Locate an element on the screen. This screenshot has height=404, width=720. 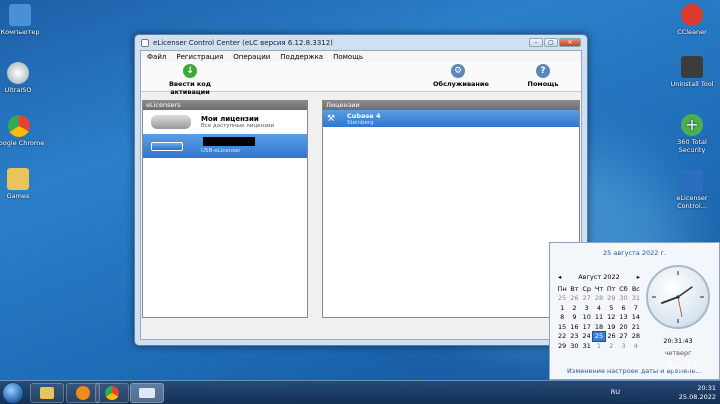
popup-date-header: 25 августа 2022 г. is located at coordinates (634, 253).